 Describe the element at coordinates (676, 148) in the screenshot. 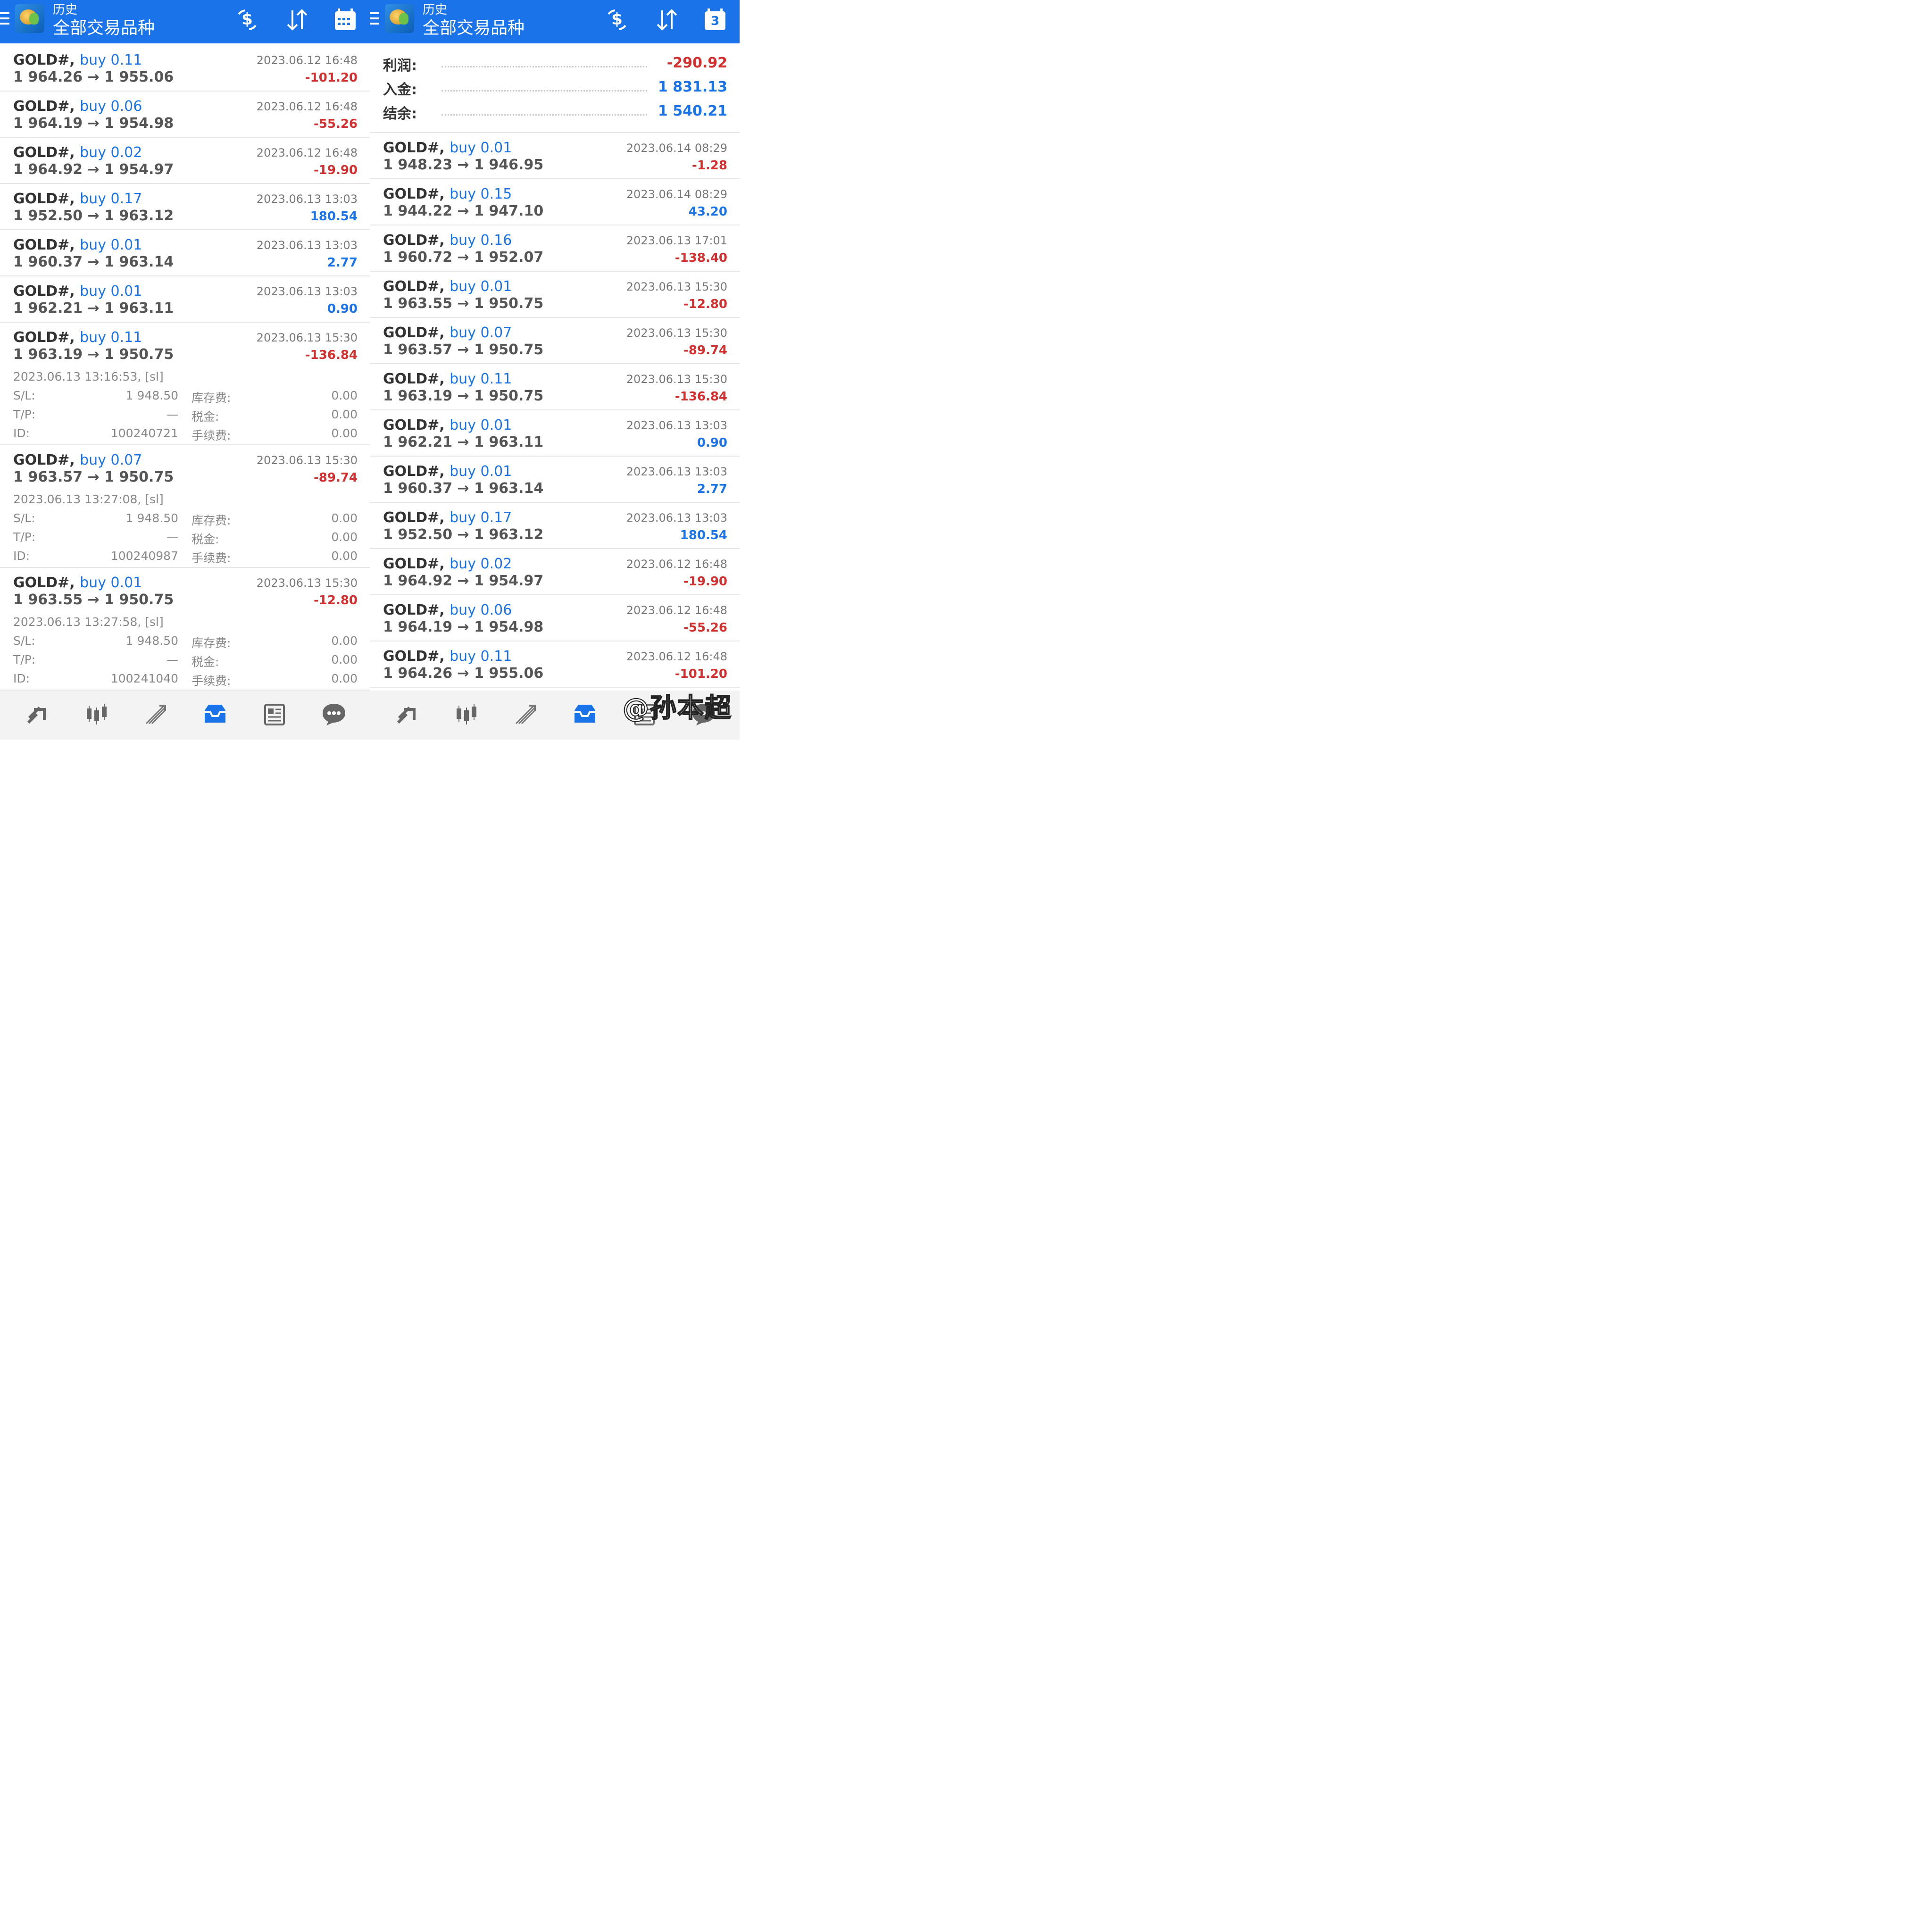

I see `trade-time: 2023.06.14 08:29` at that location.